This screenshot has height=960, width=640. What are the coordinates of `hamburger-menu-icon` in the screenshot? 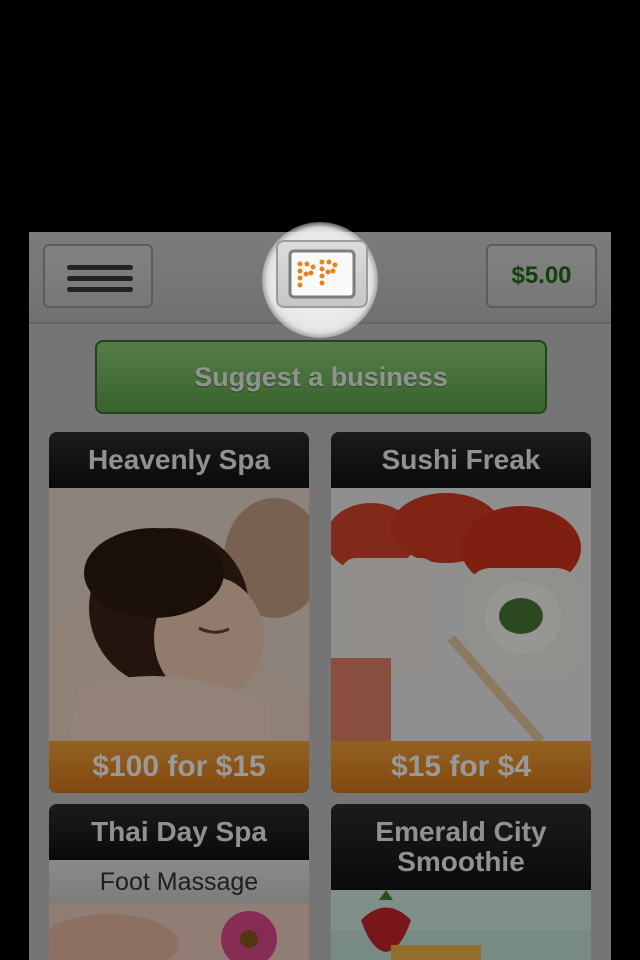 It's located at (100, 267).